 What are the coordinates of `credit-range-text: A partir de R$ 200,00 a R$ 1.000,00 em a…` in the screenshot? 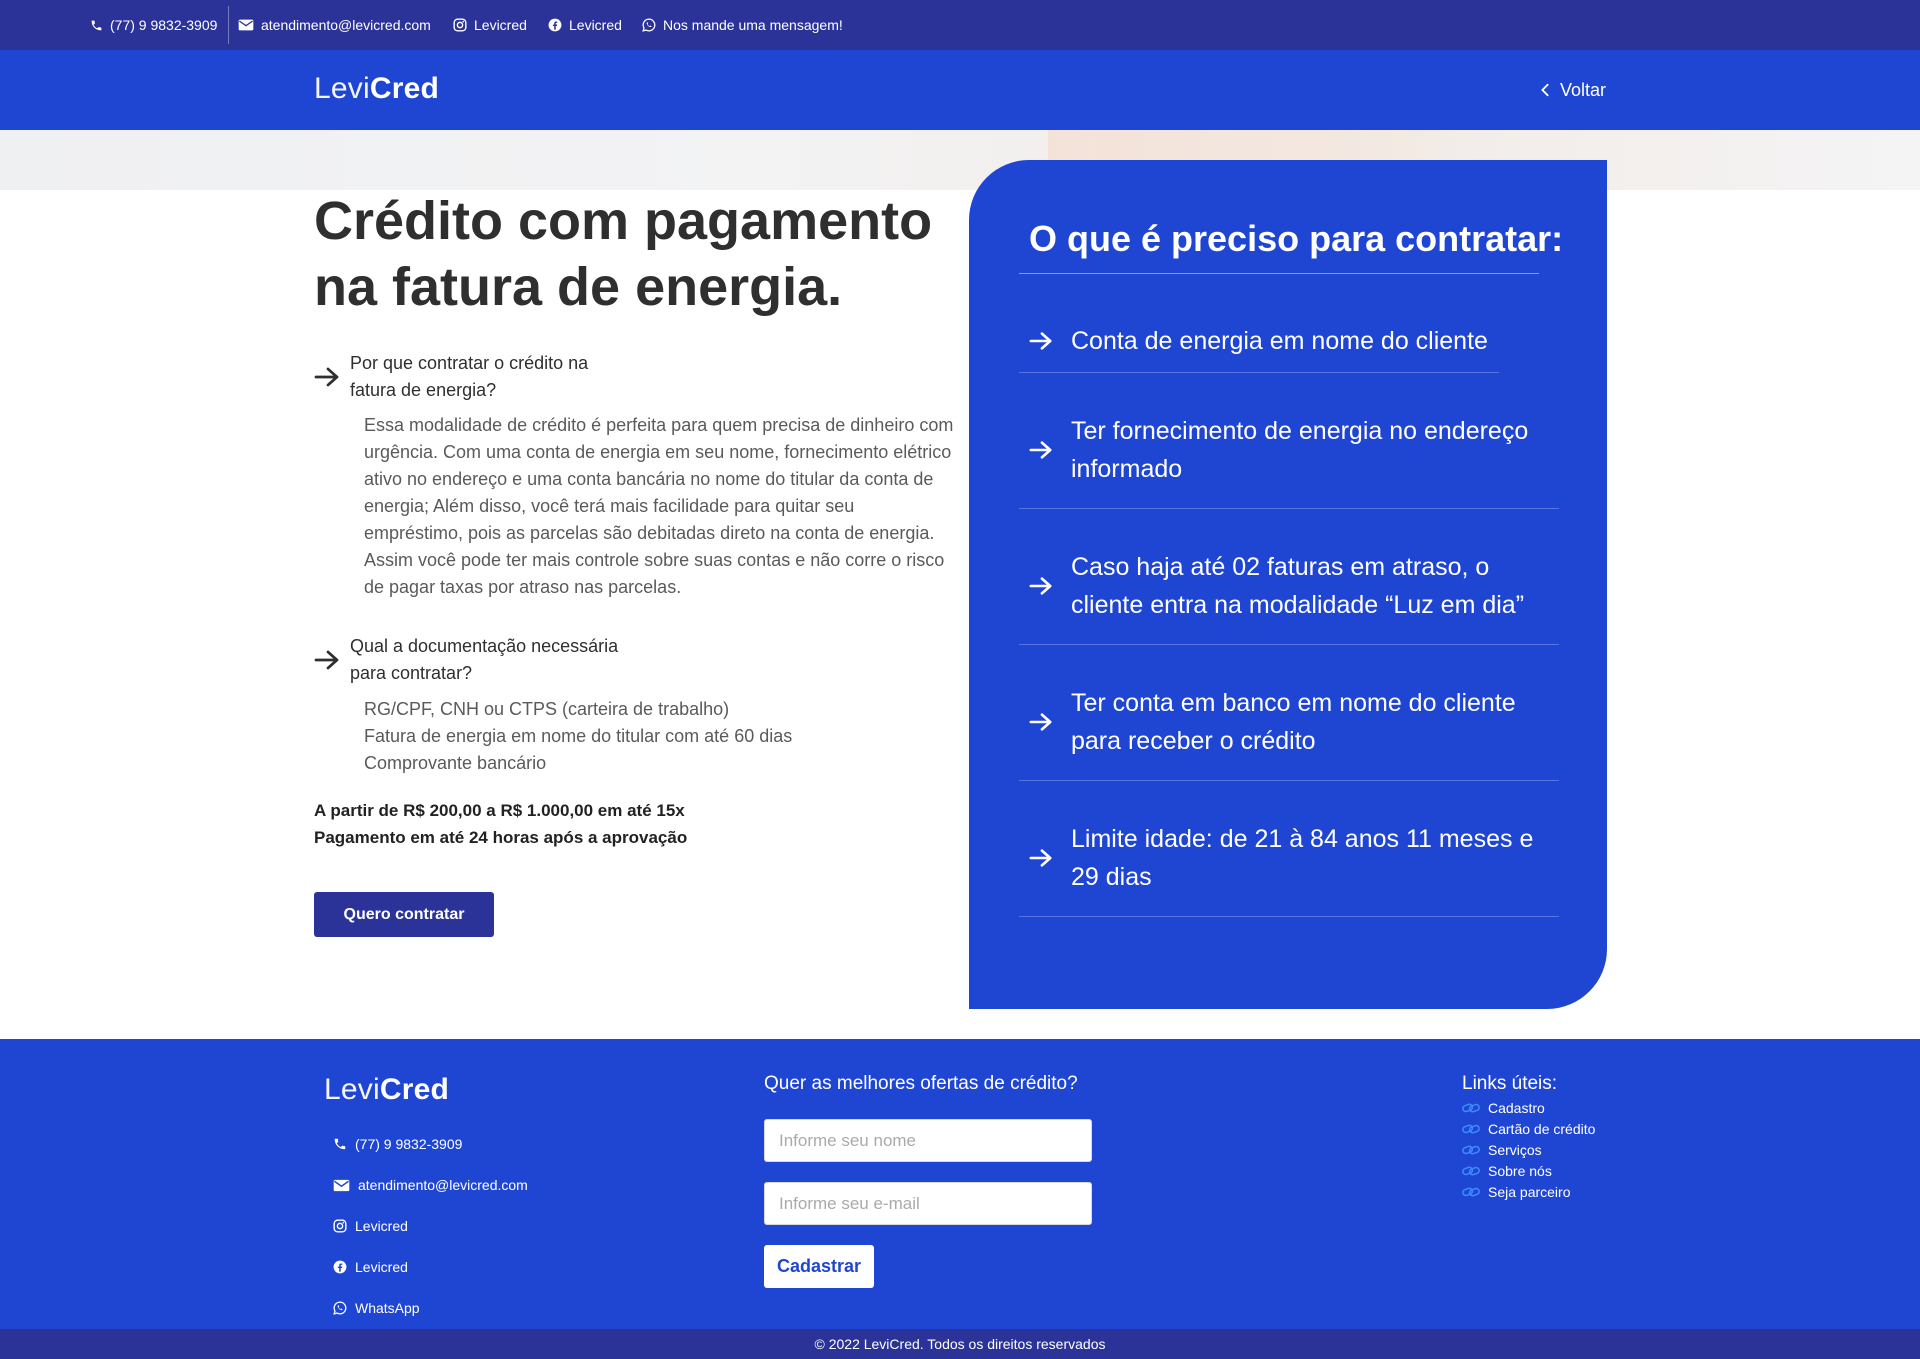 It's located at (499, 810).